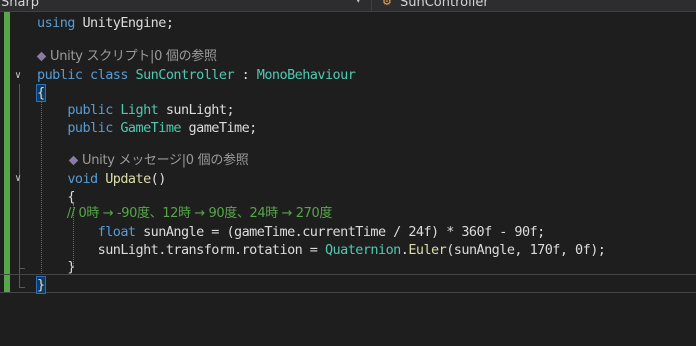 The height and width of the screenshot is (346, 696). What do you see at coordinates (219, 128) in the screenshot?
I see `code-text: gameTime;` at bounding box center [219, 128].